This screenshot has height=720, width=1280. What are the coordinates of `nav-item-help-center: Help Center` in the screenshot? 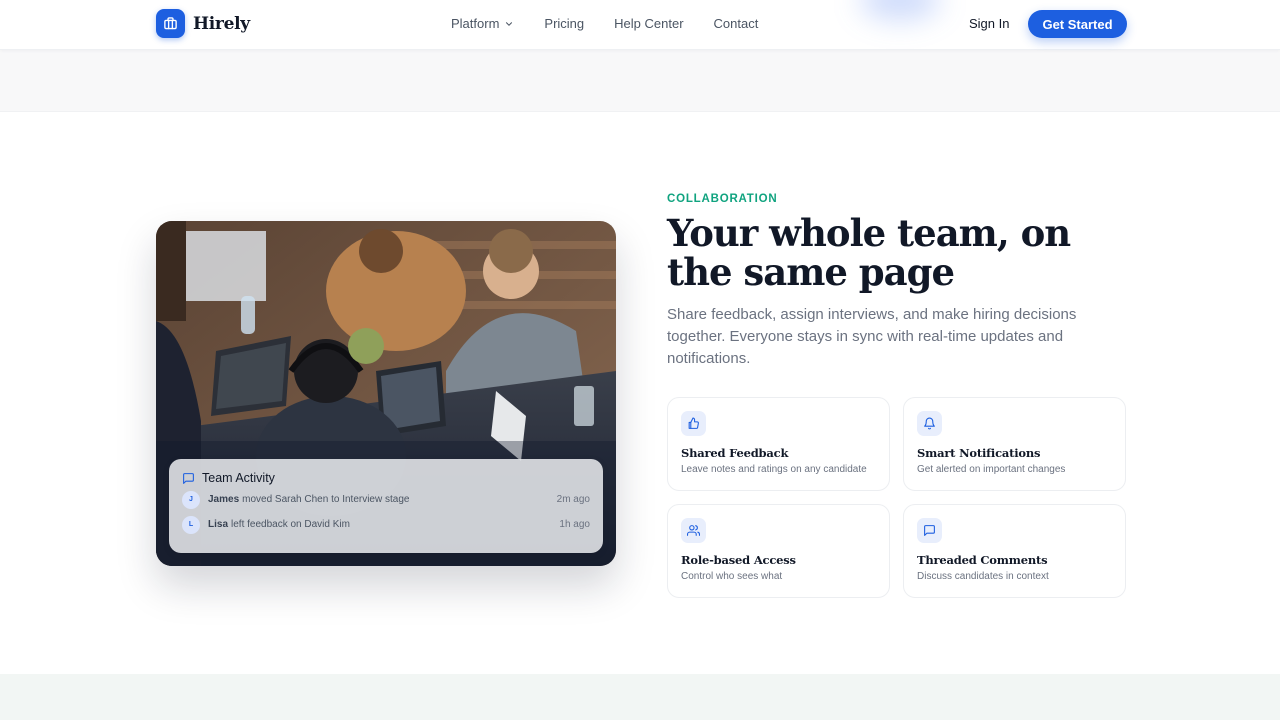 It's located at (648, 23).